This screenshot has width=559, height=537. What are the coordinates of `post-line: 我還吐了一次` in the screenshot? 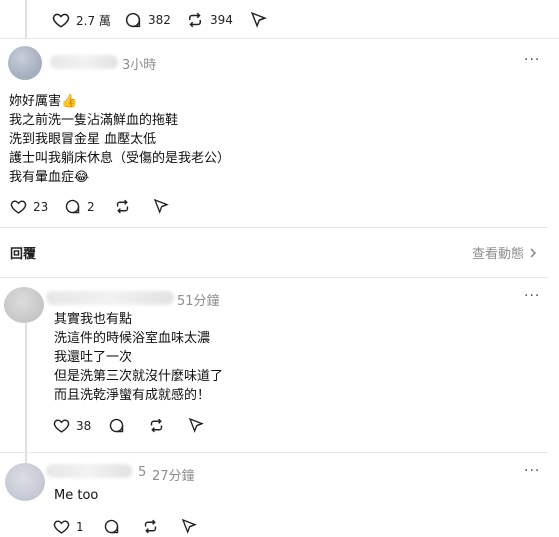 It's located at (93, 357).